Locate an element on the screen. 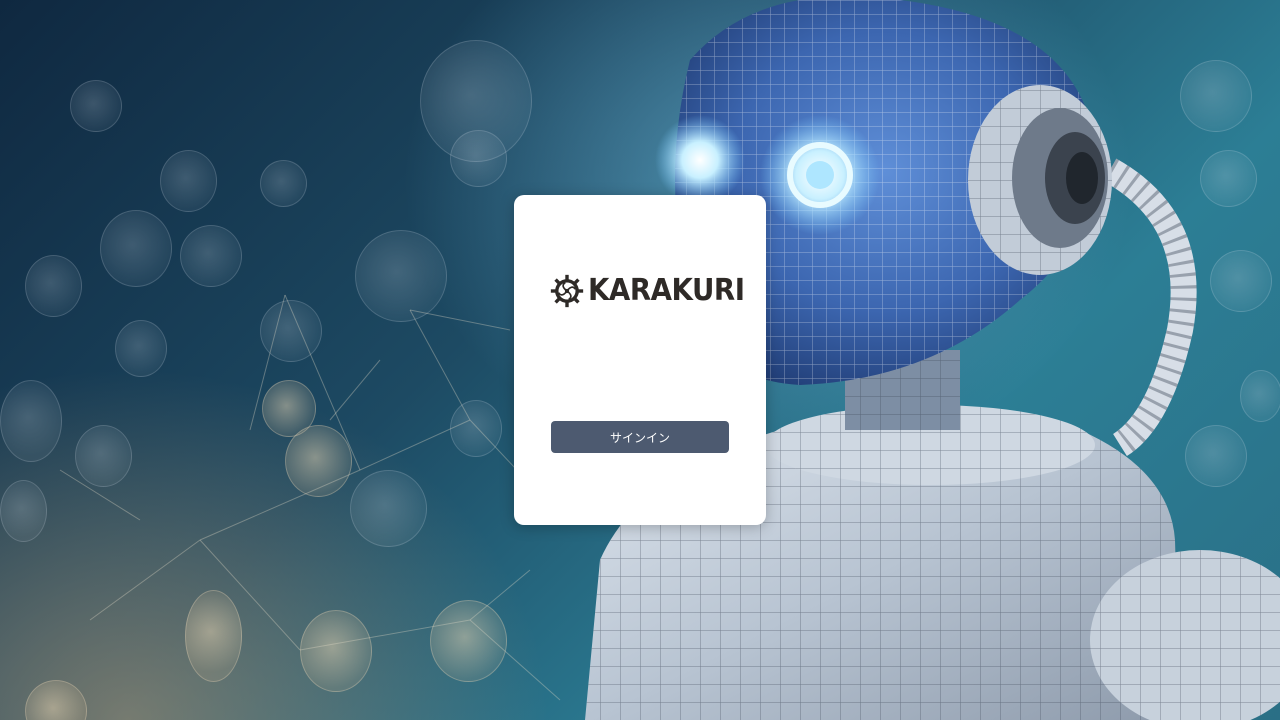 This screenshot has width=1280, height=720. brand-logo: KARAKURI is located at coordinates (654, 291).